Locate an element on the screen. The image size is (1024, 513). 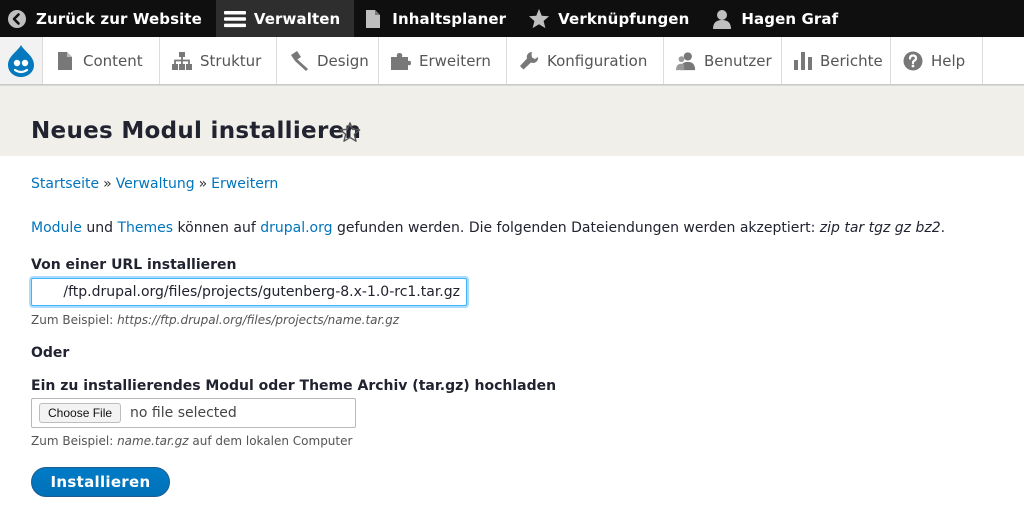
shortcut-star-icon is located at coordinates (350, 132).